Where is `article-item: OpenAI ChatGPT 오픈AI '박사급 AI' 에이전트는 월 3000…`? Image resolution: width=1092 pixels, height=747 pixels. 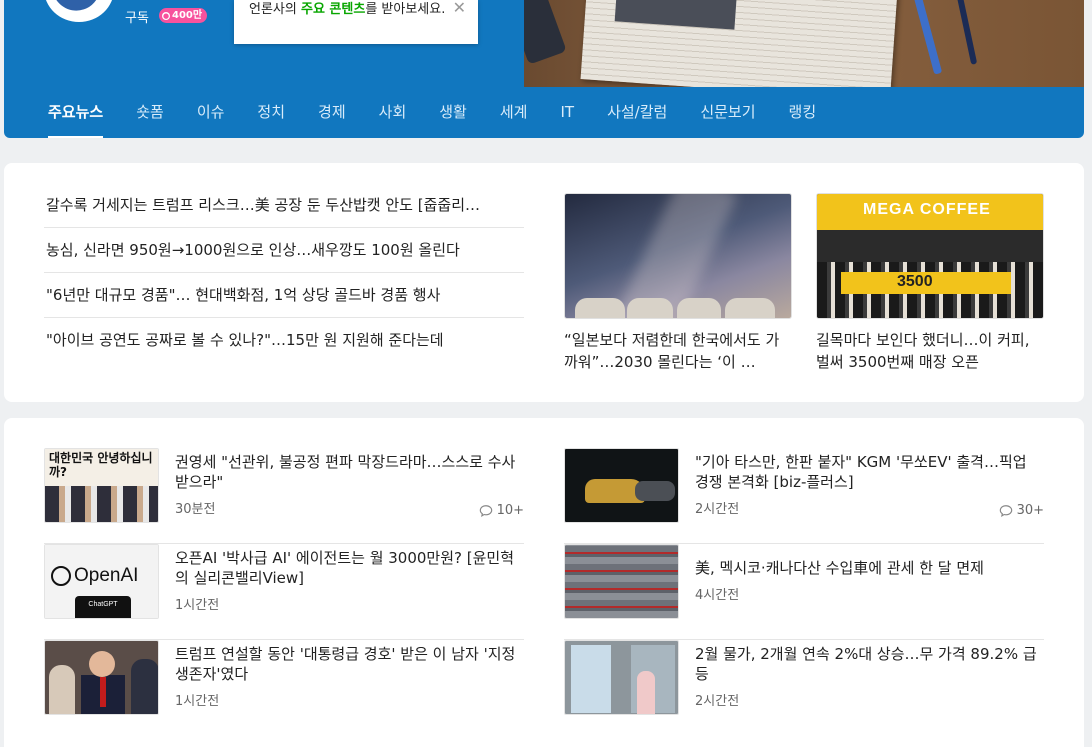 article-item: OpenAI ChatGPT 오픈AI '박사급 AI' 에이전트는 월 3000… is located at coordinates (284, 592).